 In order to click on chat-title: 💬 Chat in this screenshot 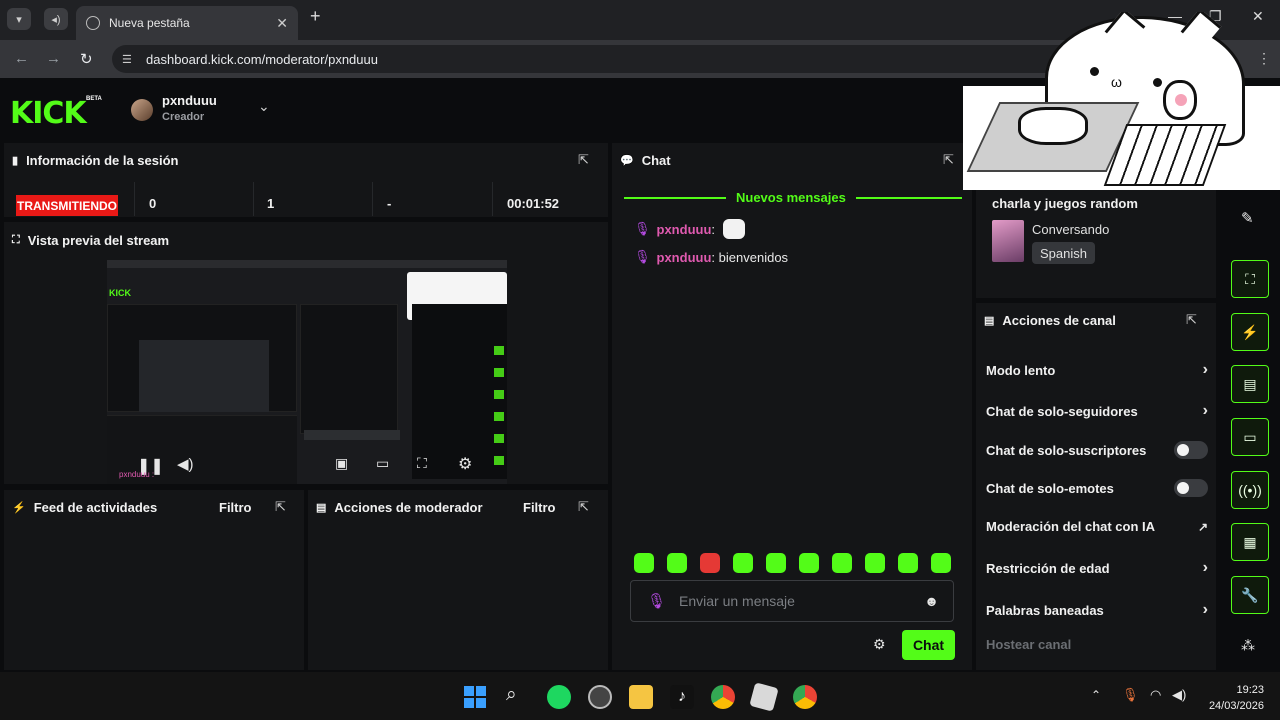, I will do `click(645, 160)`.